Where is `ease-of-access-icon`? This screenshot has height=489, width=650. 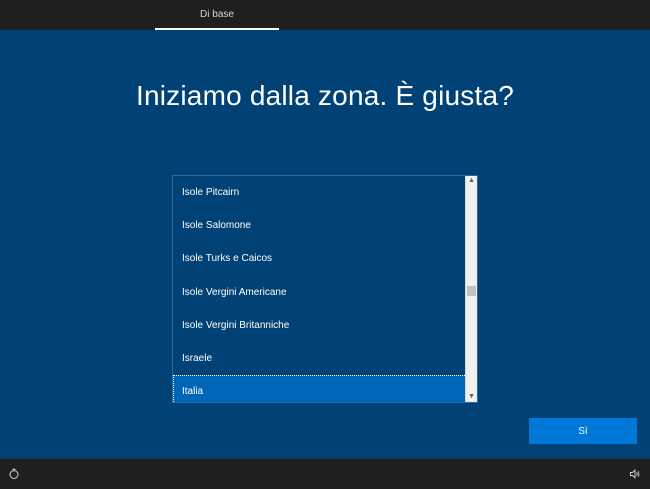 ease-of-access-icon is located at coordinates (14, 474).